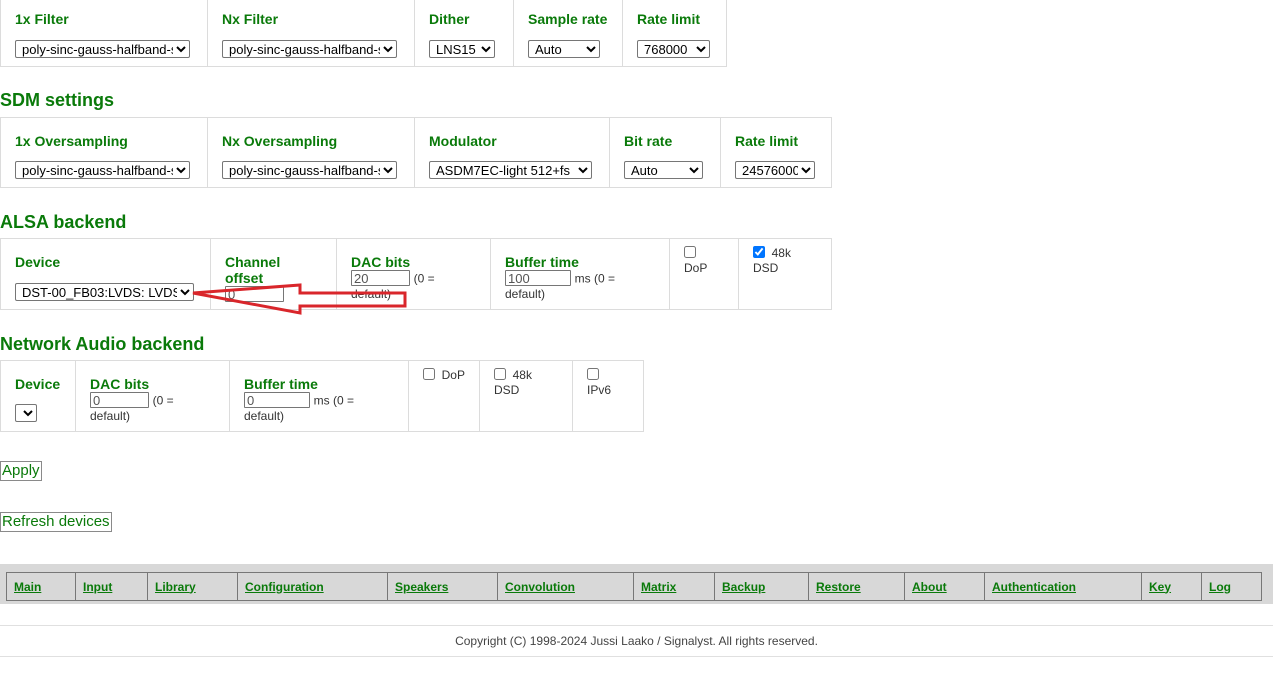 Image resolution: width=1280 pixels, height=674 pixels. What do you see at coordinates (775, 170) in the screenshot?
I see `sdm-rate-limit-select: 24576000` at bounding box center [775, 170].